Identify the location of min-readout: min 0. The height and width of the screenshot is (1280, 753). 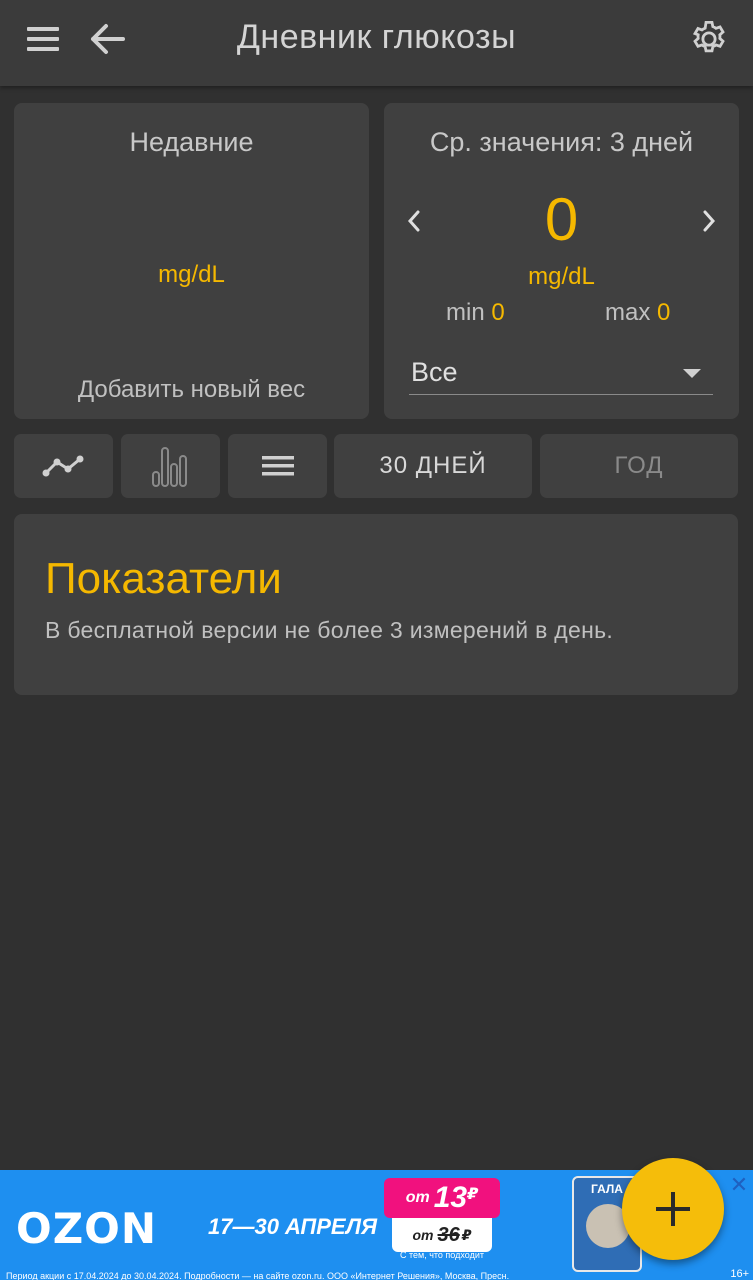
(475, 313).